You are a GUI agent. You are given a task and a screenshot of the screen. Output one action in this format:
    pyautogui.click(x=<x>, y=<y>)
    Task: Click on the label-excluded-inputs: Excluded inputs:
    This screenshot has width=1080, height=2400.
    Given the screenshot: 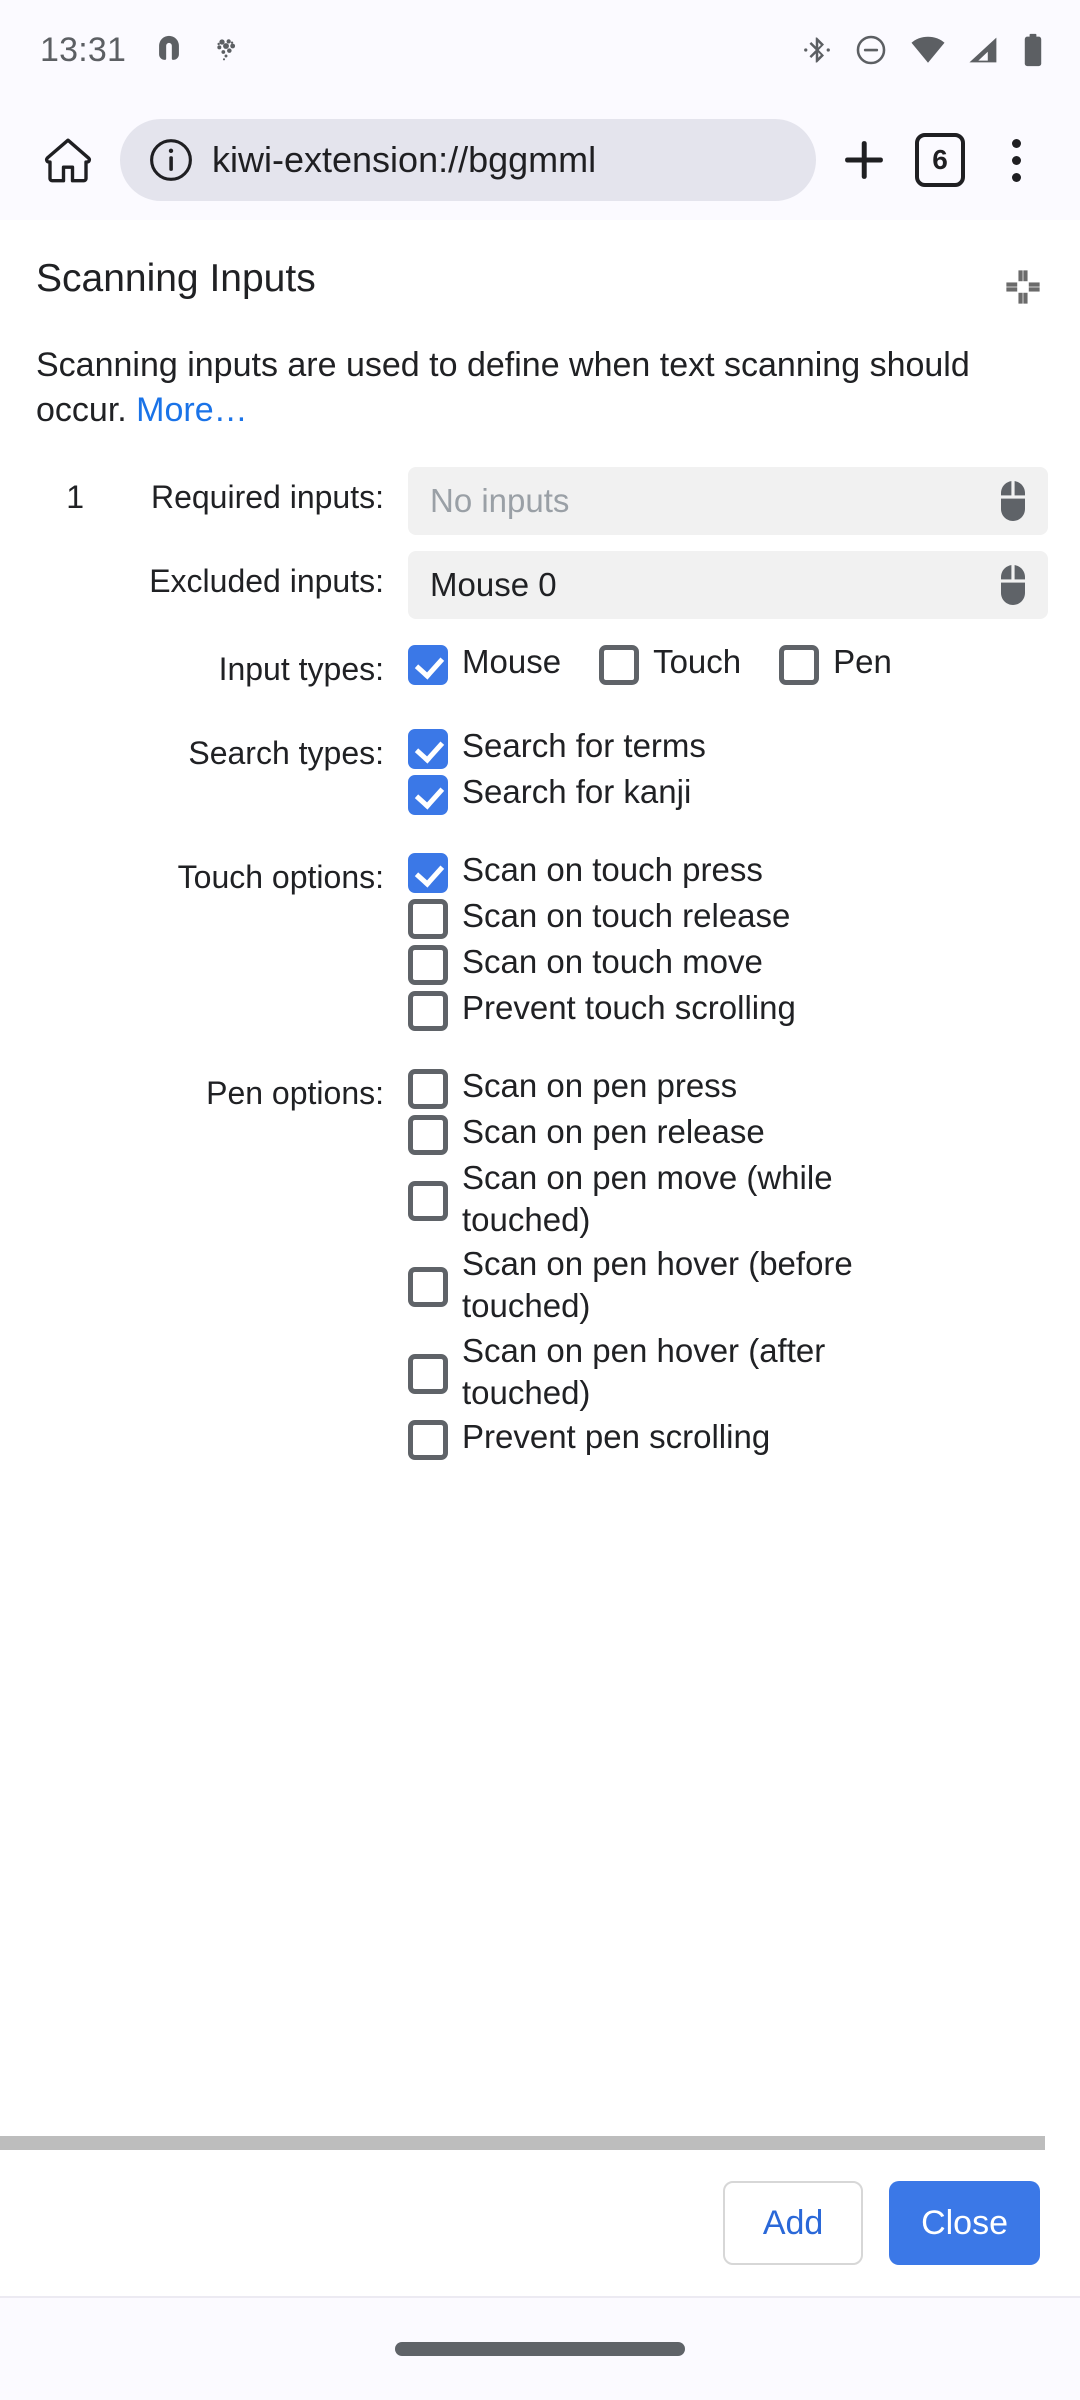 What is the action you would take?
    pyautogui.click(x=266, y=580)
    